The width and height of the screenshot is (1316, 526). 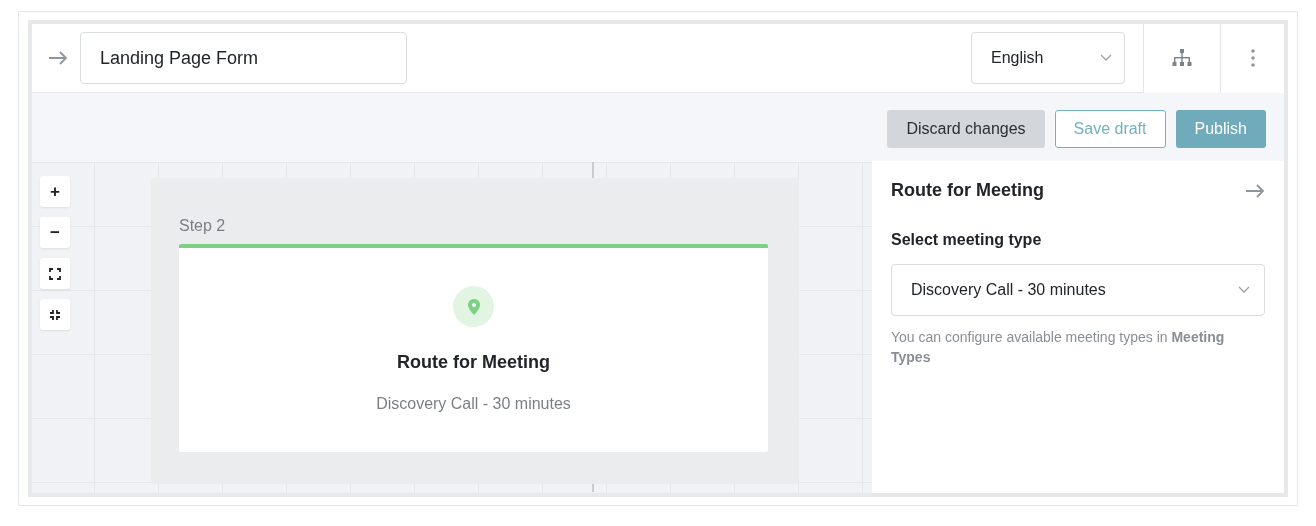 I want to click on expand-icon, so click(x=55, y=273).